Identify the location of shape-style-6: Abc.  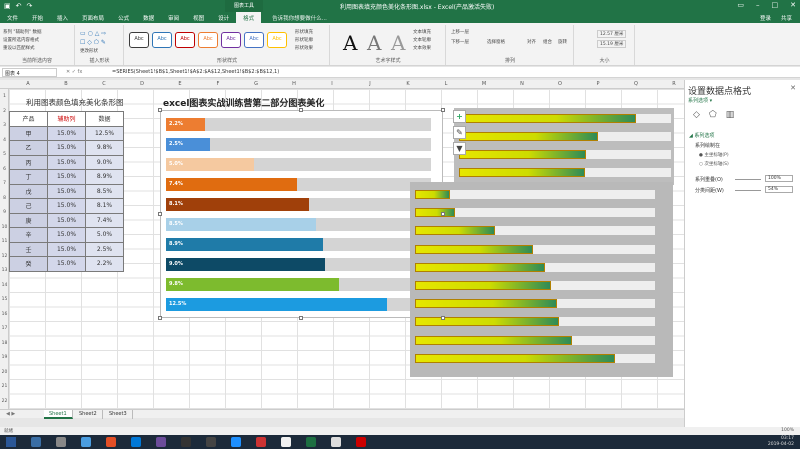
(277, 40).